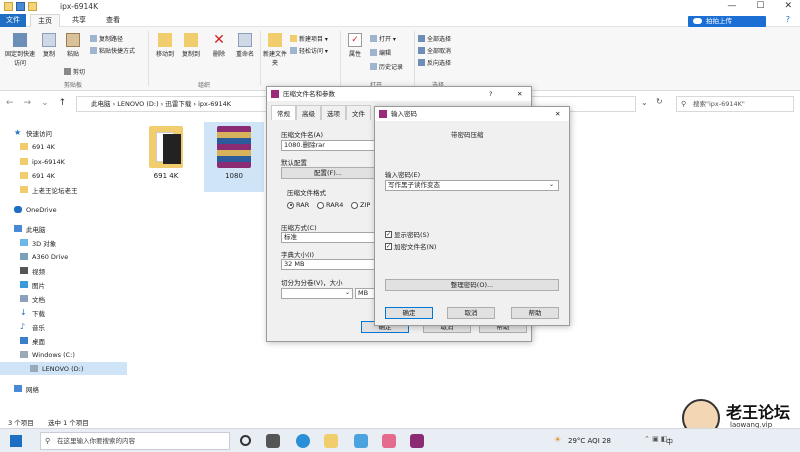 Image resolution: width=800 pixels, height=452 pixels. Describe the element at coordinates (589, 441) in the screenshot. I see `weather-text: 29°C AQI 28` at that location.